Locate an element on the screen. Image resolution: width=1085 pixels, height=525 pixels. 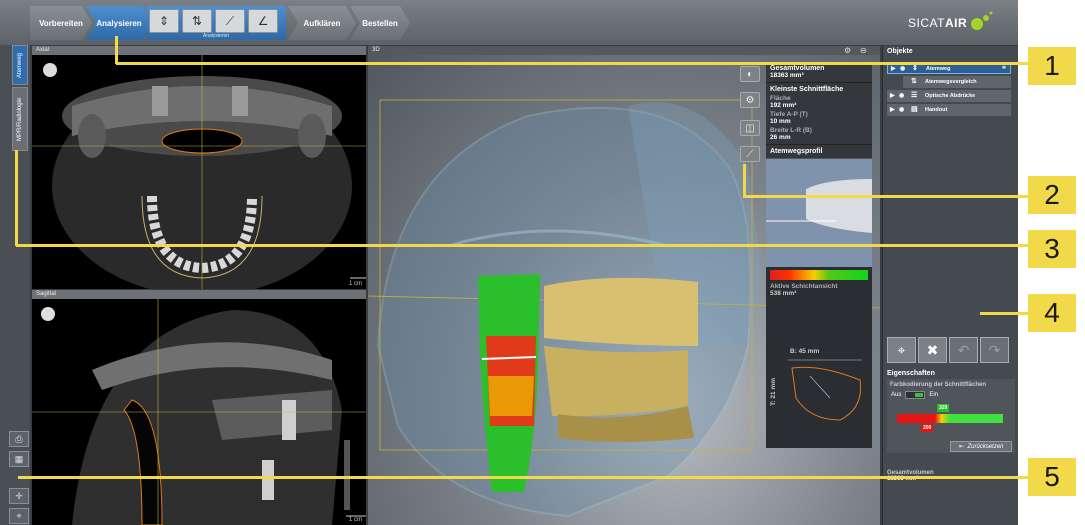
reset-button: ⇤ Zurücksetzen is located at coordinates (981, 446).